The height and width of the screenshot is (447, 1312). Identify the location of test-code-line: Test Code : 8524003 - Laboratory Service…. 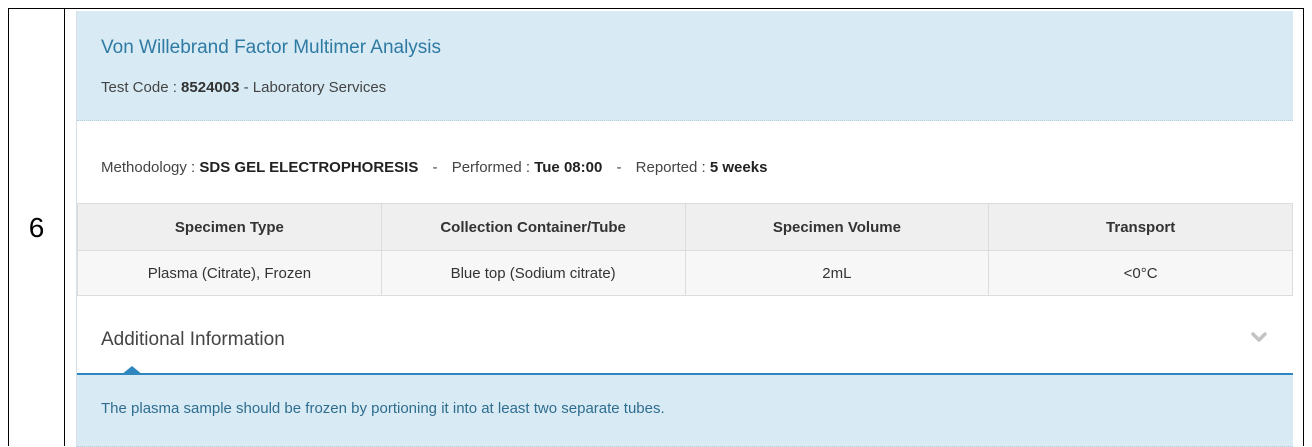
(243, 87).